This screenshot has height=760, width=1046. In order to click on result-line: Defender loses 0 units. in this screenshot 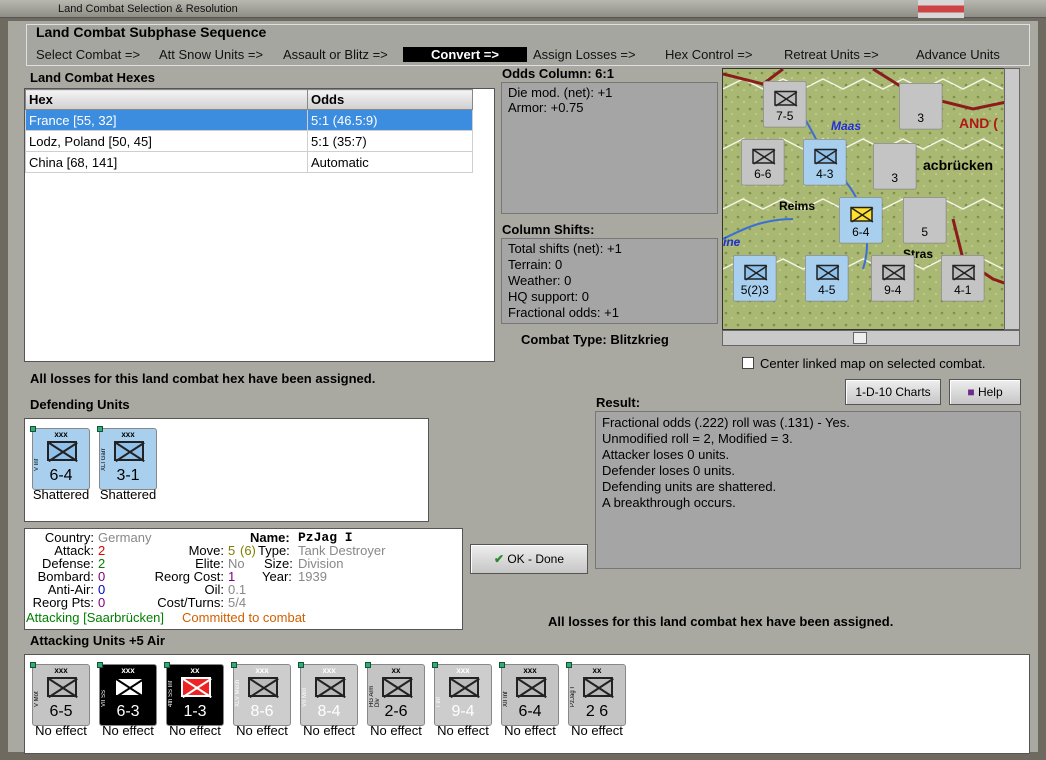, I will do `click(668, 470)`.